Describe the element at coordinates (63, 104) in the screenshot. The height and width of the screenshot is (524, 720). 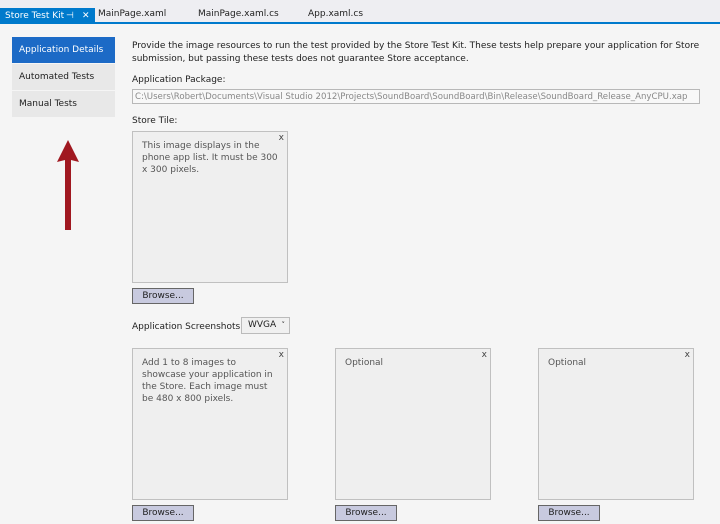
I see `sidebar-item-manual-tests: Manual Tests` at that location.